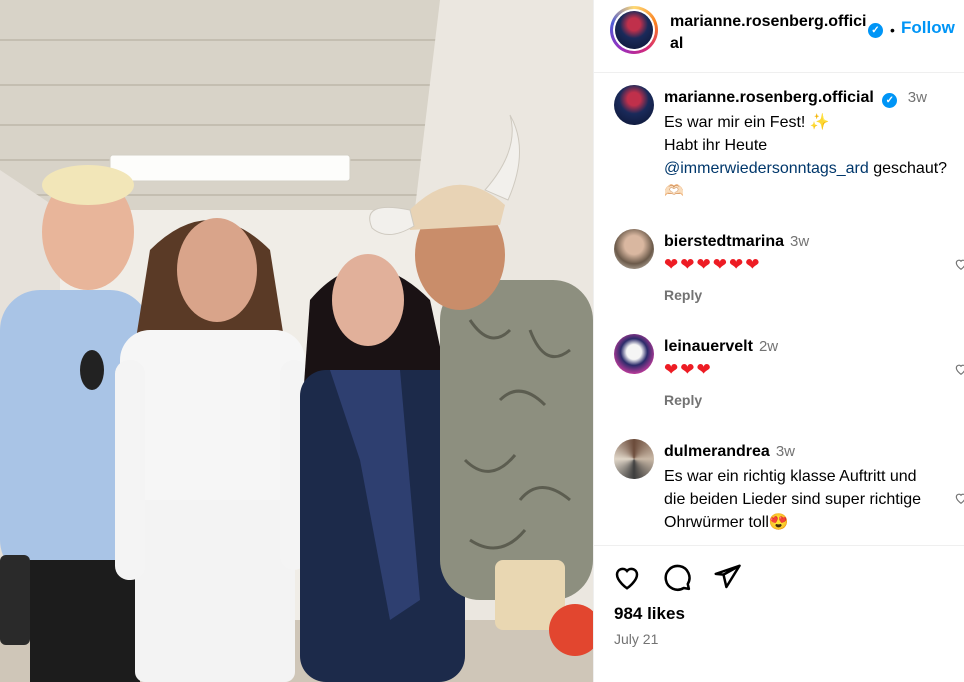 Image resolution: width=964 pixels, height=682 pixels. I want to click on comment-username: bierstedtmarina, so click(724, 241).